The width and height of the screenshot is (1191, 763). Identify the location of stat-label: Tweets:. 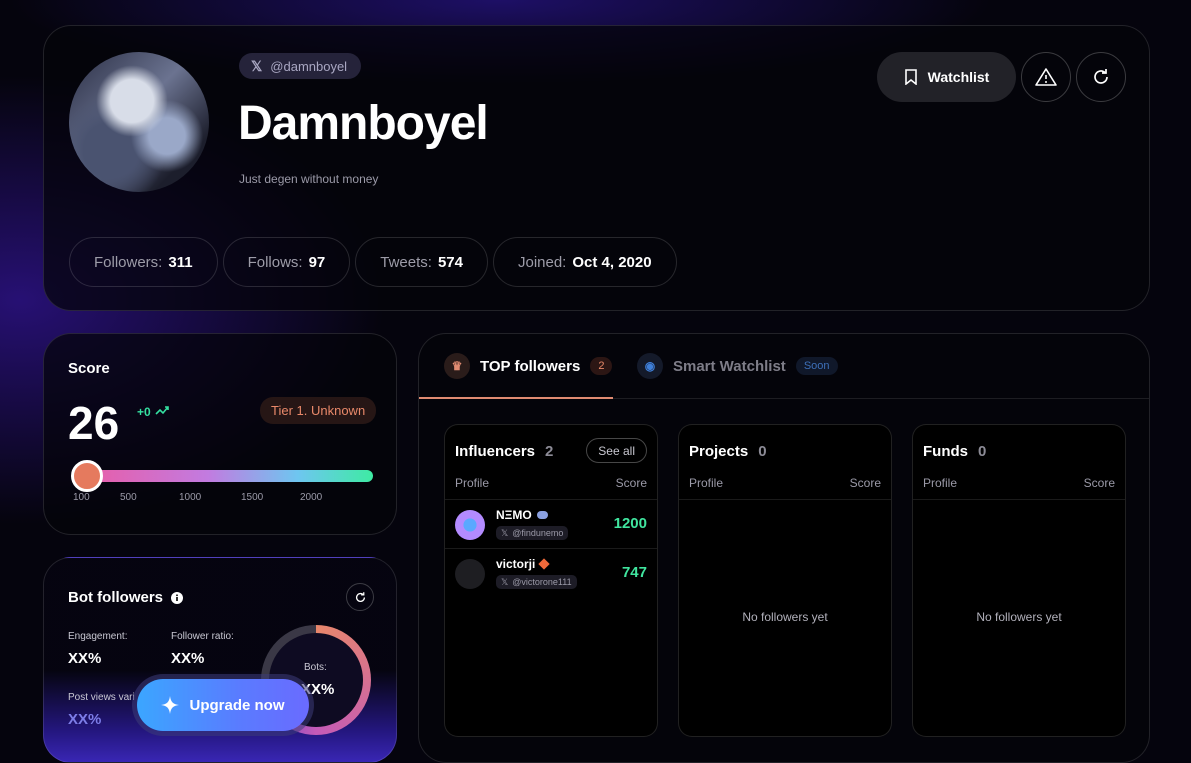
(406, 262).